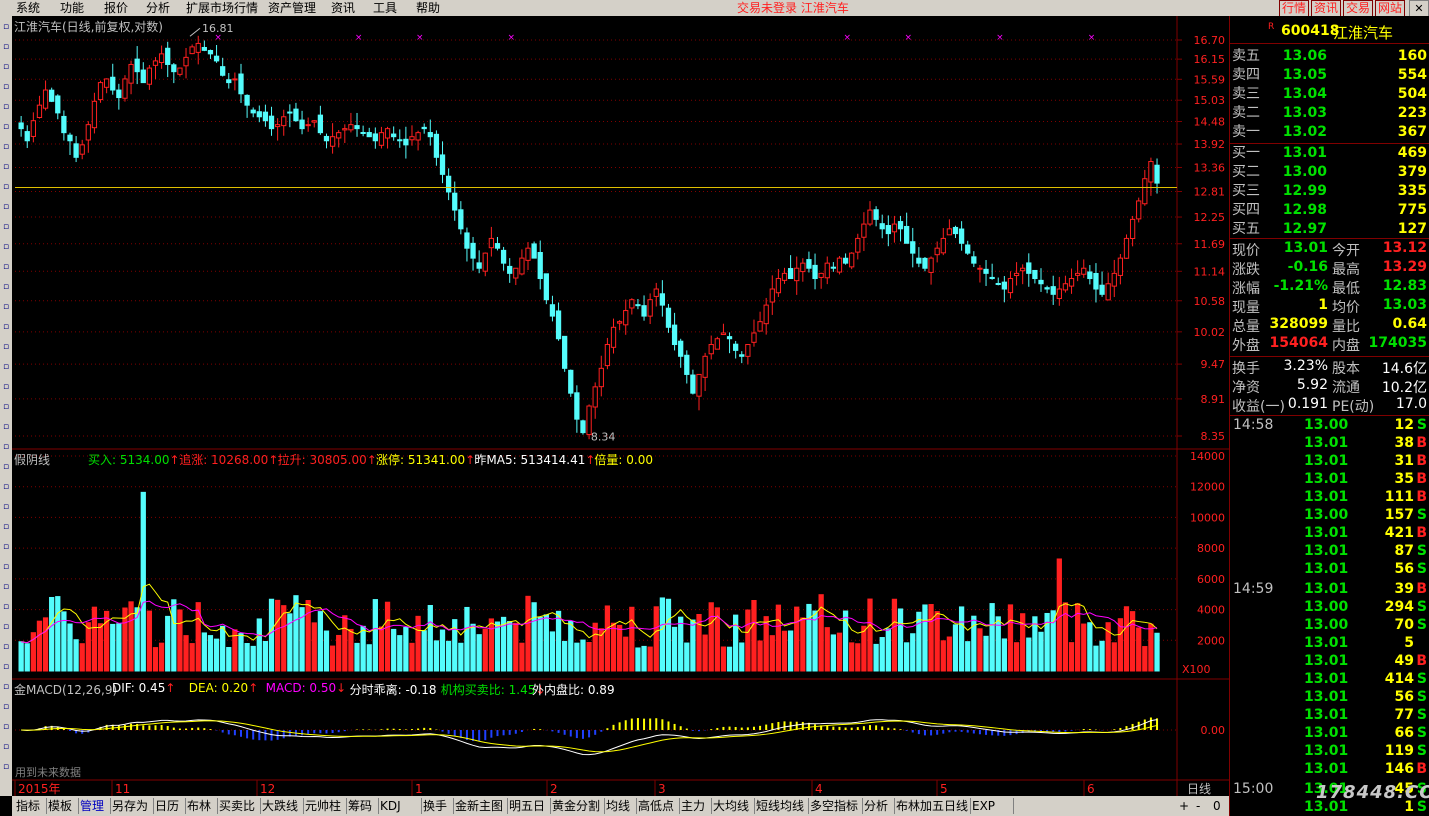 This screenshot has height=816, width=1429. Describe the element at coordinates (28, 8) in the screenshot. I see `menu-item-0: 系统` at that location.